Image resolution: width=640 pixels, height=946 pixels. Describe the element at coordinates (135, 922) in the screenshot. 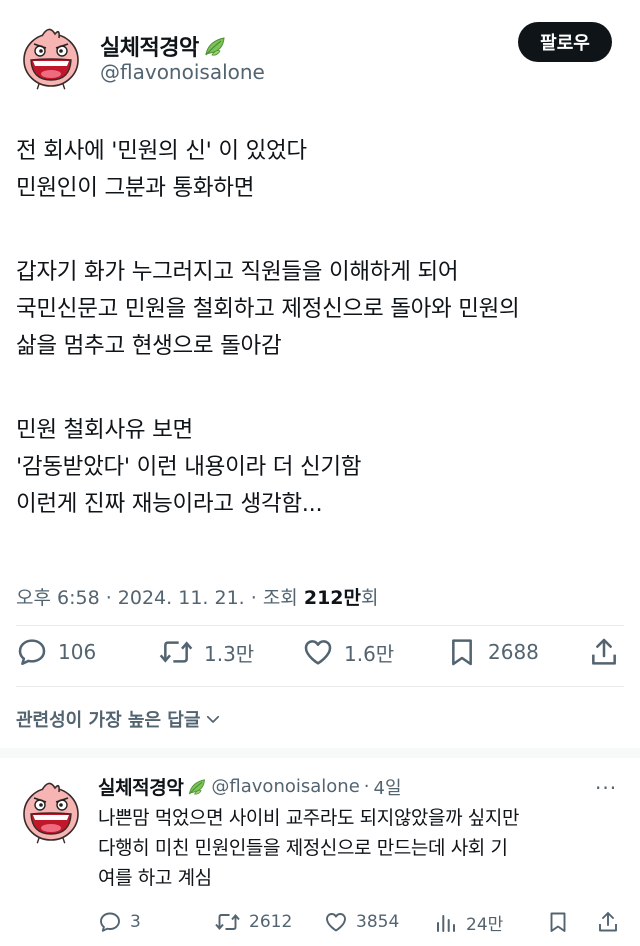

I see `reply-reply-count: 3` at that location.